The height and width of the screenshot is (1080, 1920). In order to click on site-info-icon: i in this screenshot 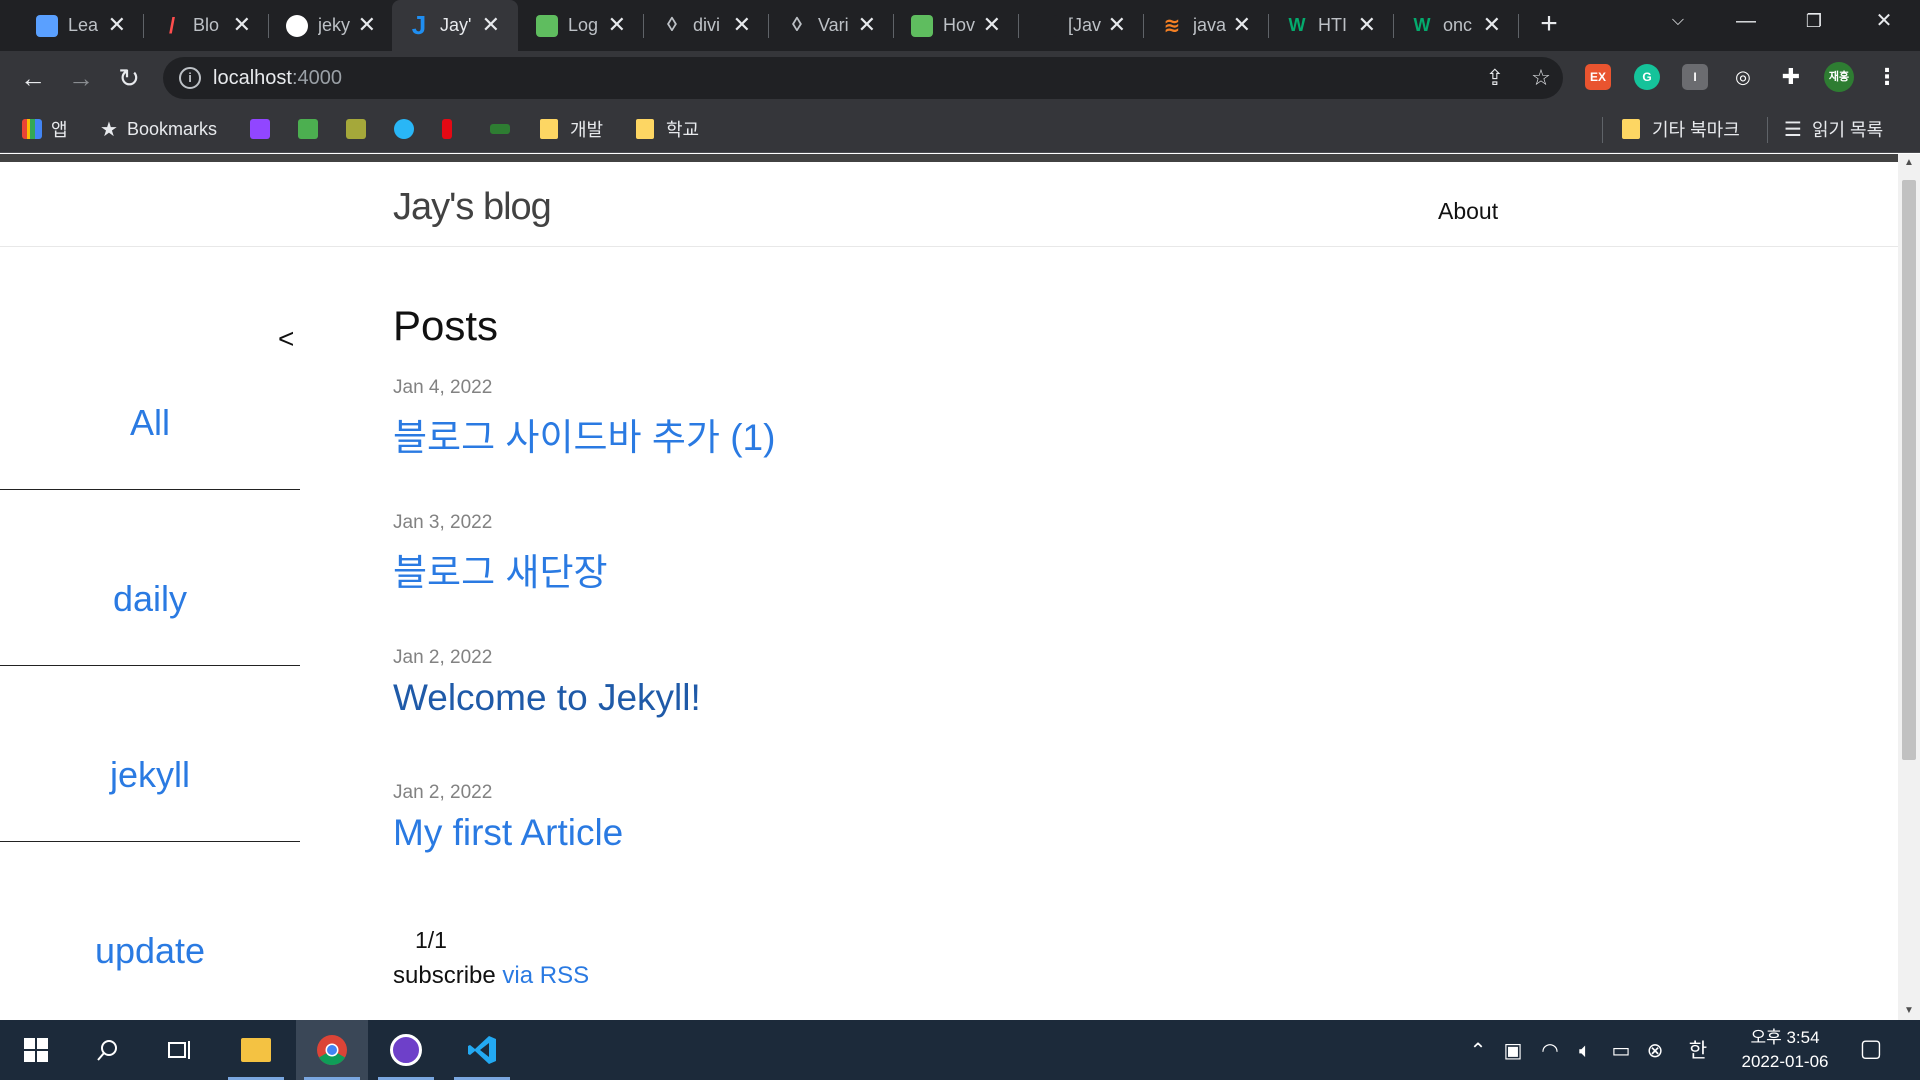, I will do `click(190, 78)`.